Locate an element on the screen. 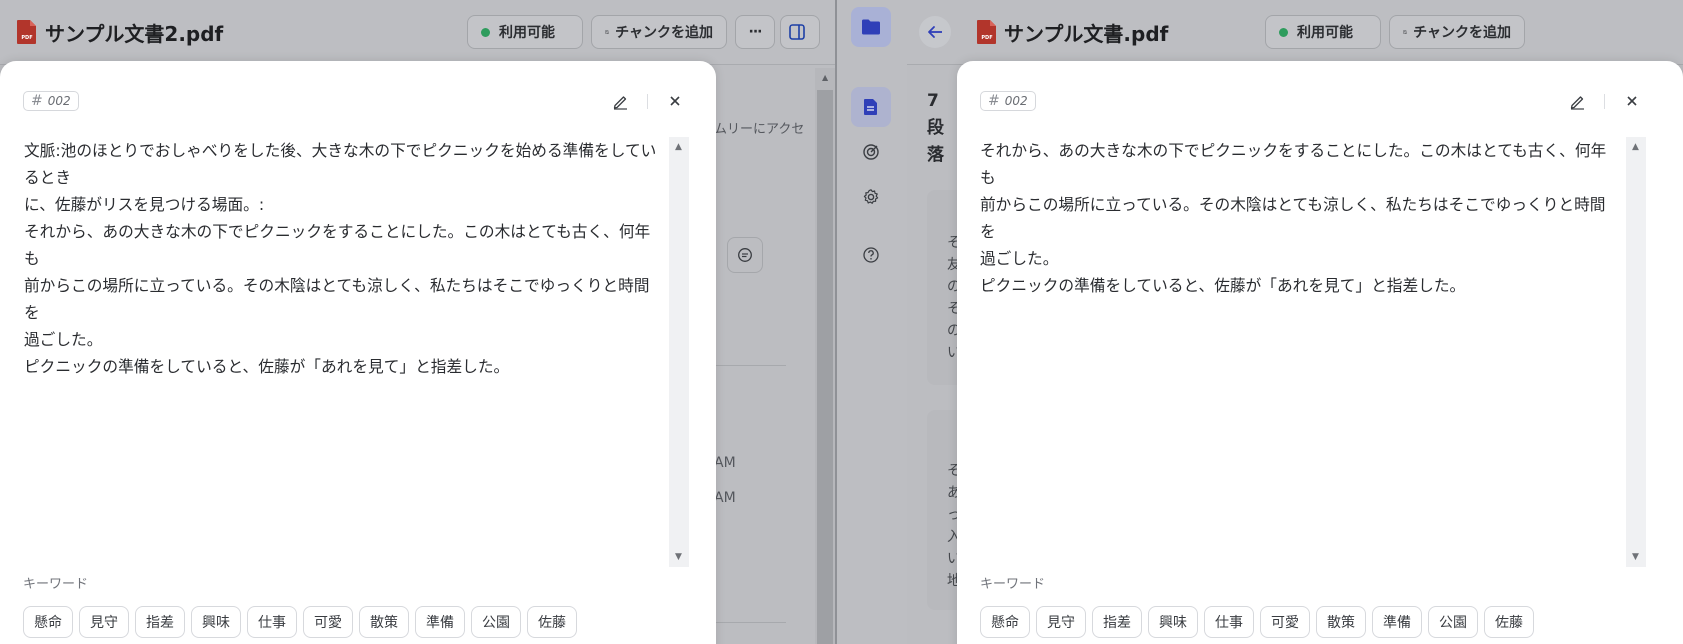 This screenshot has width=1683, height=644. document-icon is located at coordinates (870, 107).